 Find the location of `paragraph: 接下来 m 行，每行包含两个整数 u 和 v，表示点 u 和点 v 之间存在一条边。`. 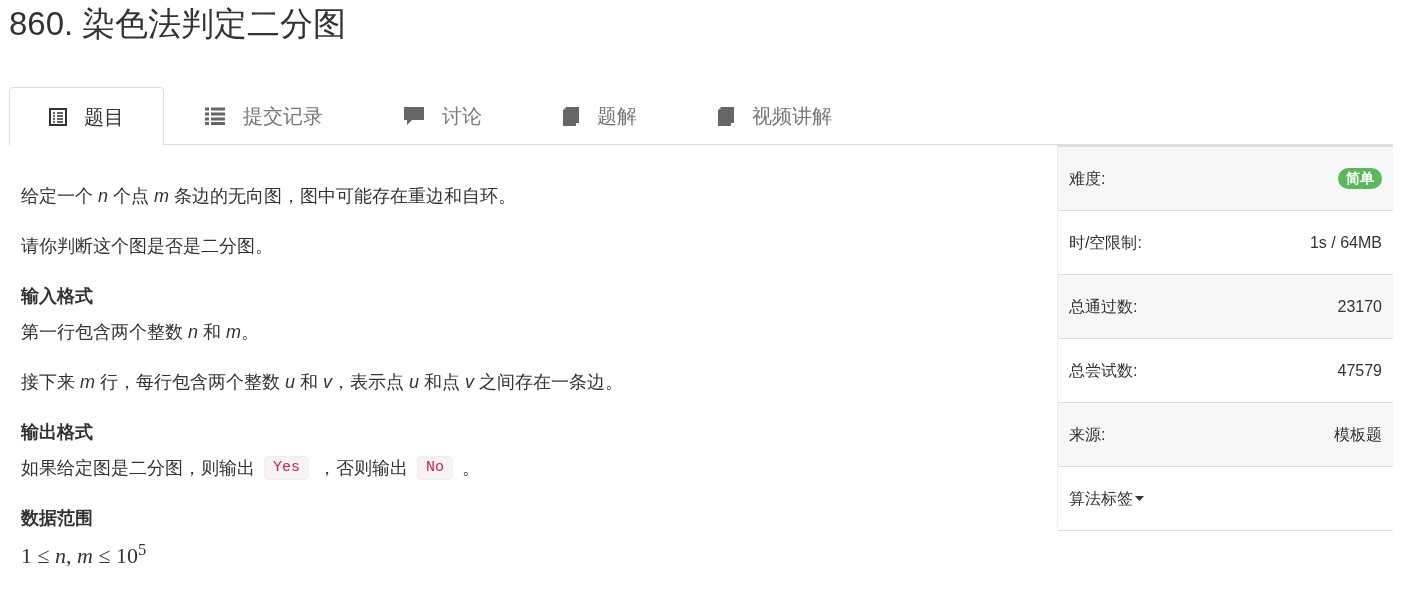

paragraph: 接下来 m 行，每行包含两个整数 u 和 v，表示点 u 和点 v 之间存在一条边。 is located at coordinates (322, 382).